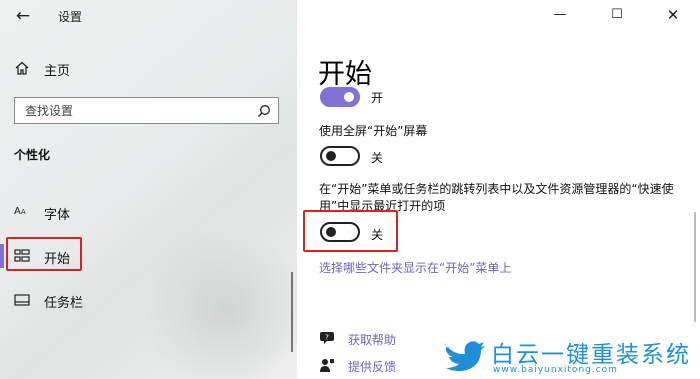 The width and height of the screenshot is (700, 379). What do you see at coordinates (555, 370) in the screenshot?
I see `watermark-url: www.baiyunxitong.com` at bounding box center [555, 370].